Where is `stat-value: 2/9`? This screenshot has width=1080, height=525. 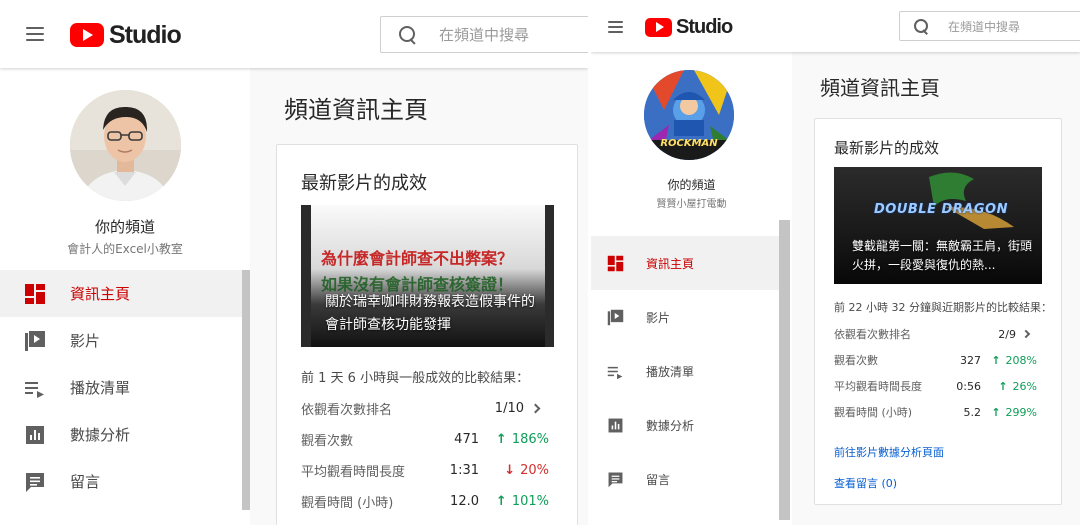
stat-value: 2/9 is located at coordinates (1007, 334).